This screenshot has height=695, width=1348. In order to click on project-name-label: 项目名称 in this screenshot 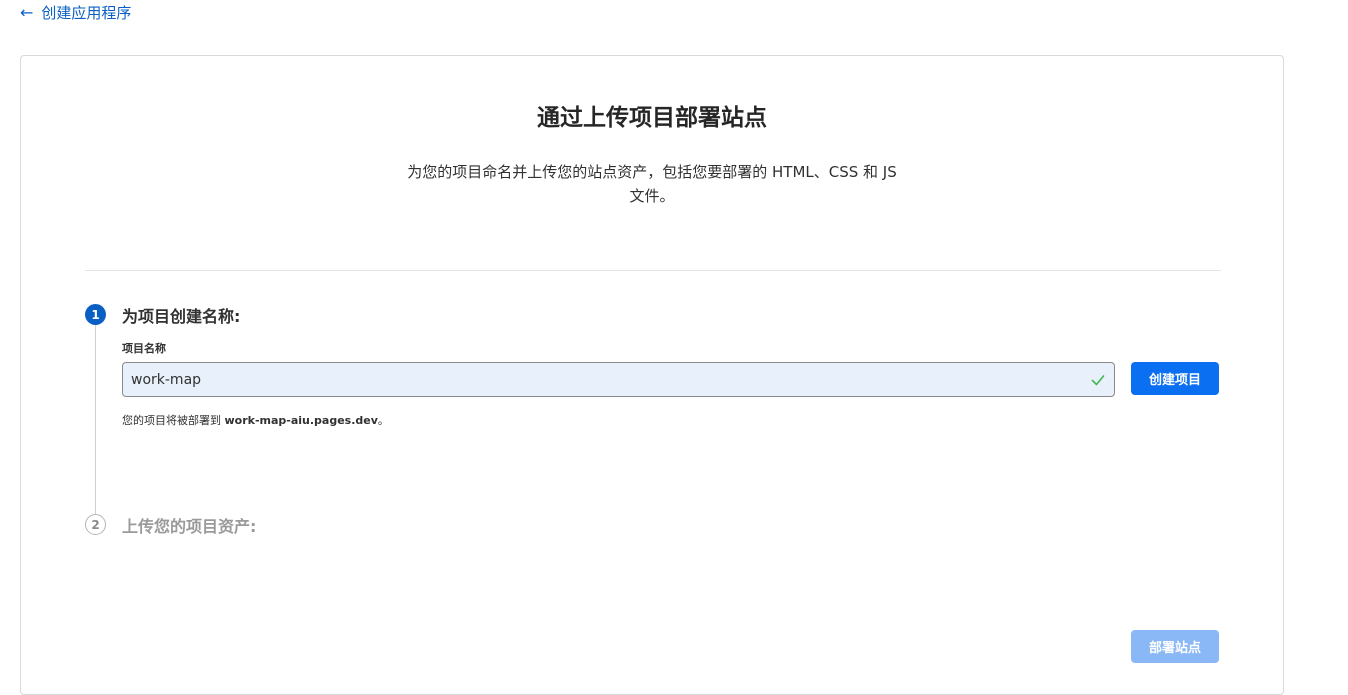, I will do `click(144, 348)`.